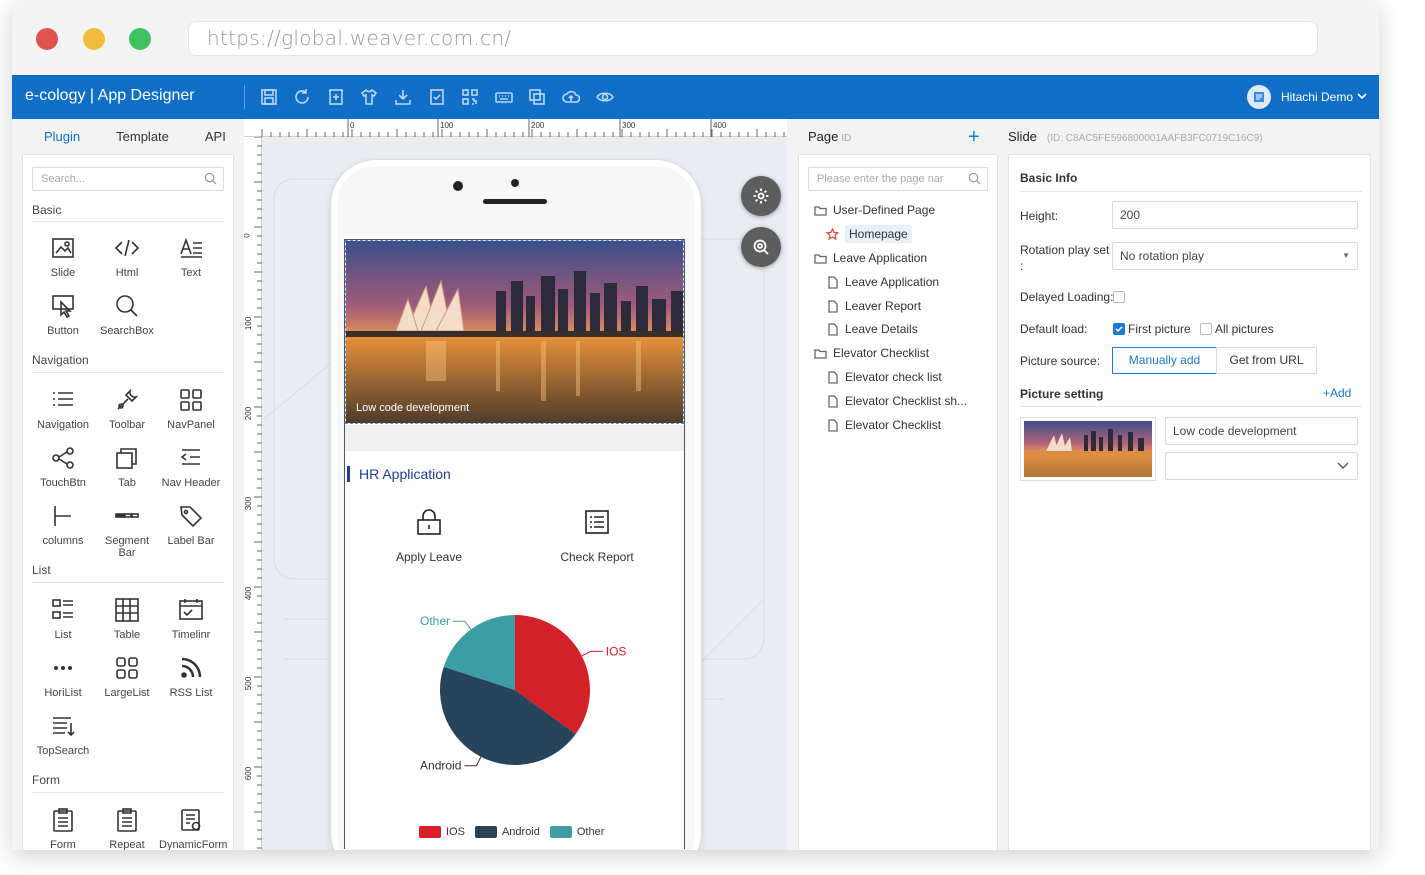 Image resolution: width=1425 pixels, height=875 pixels. What do you see at coordinates (126, 458) in the screenshot?
I see `tab-icon` at bounding box center [126, 458].